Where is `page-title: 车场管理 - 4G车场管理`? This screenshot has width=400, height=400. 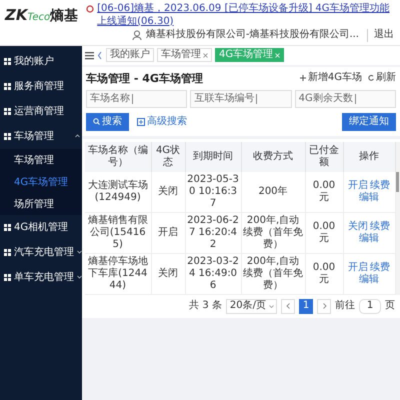 page-title: 车场管理 - 4G车场管理 is located at coordinates (144, 78).